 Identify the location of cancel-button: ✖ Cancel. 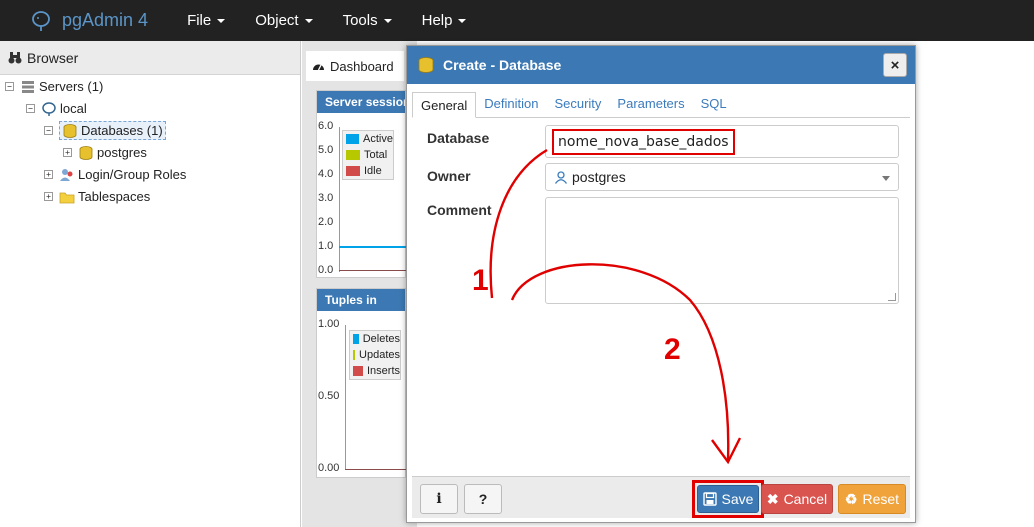
(797, 499).